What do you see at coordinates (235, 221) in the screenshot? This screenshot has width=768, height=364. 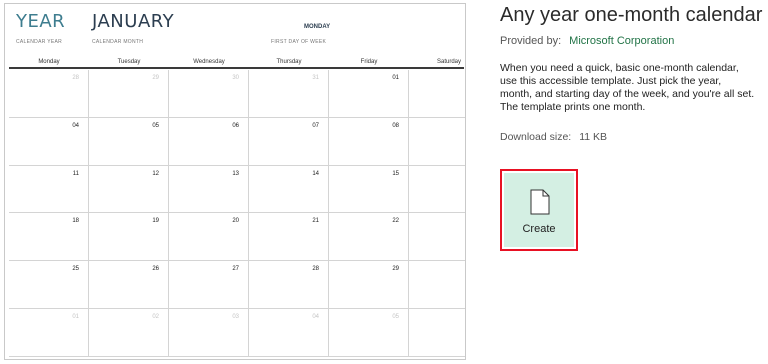 I see `day-number: 20` at bounding box center [235, 221].